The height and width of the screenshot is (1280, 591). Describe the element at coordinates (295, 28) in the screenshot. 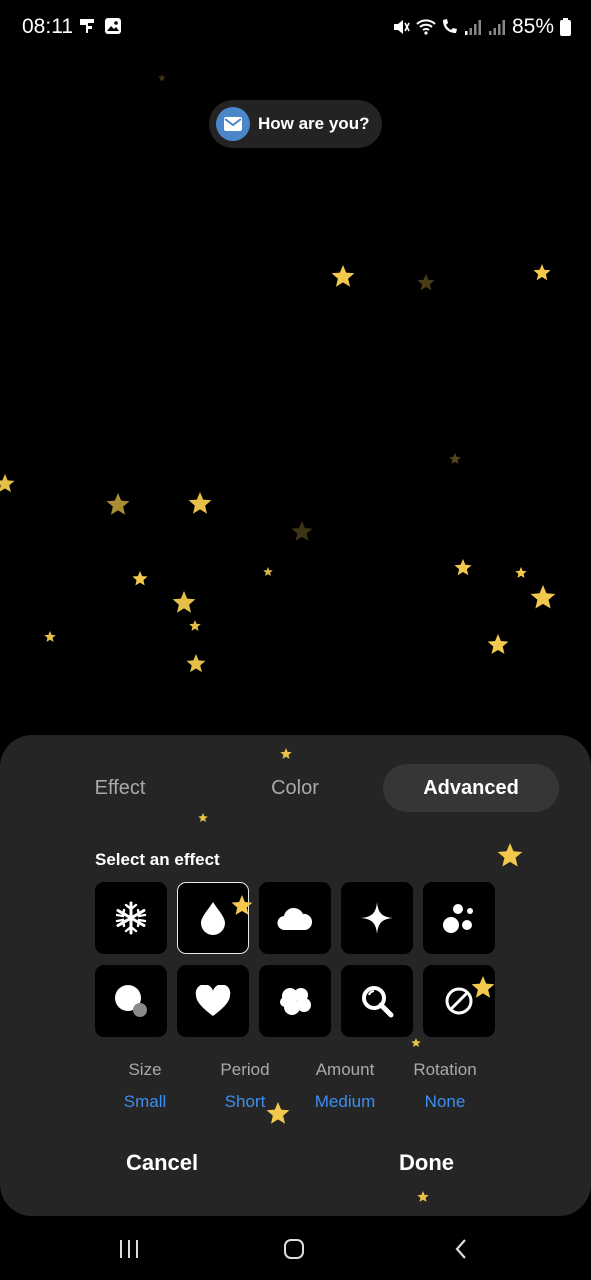

I see `status-bar: 08:11 85%` at that location.